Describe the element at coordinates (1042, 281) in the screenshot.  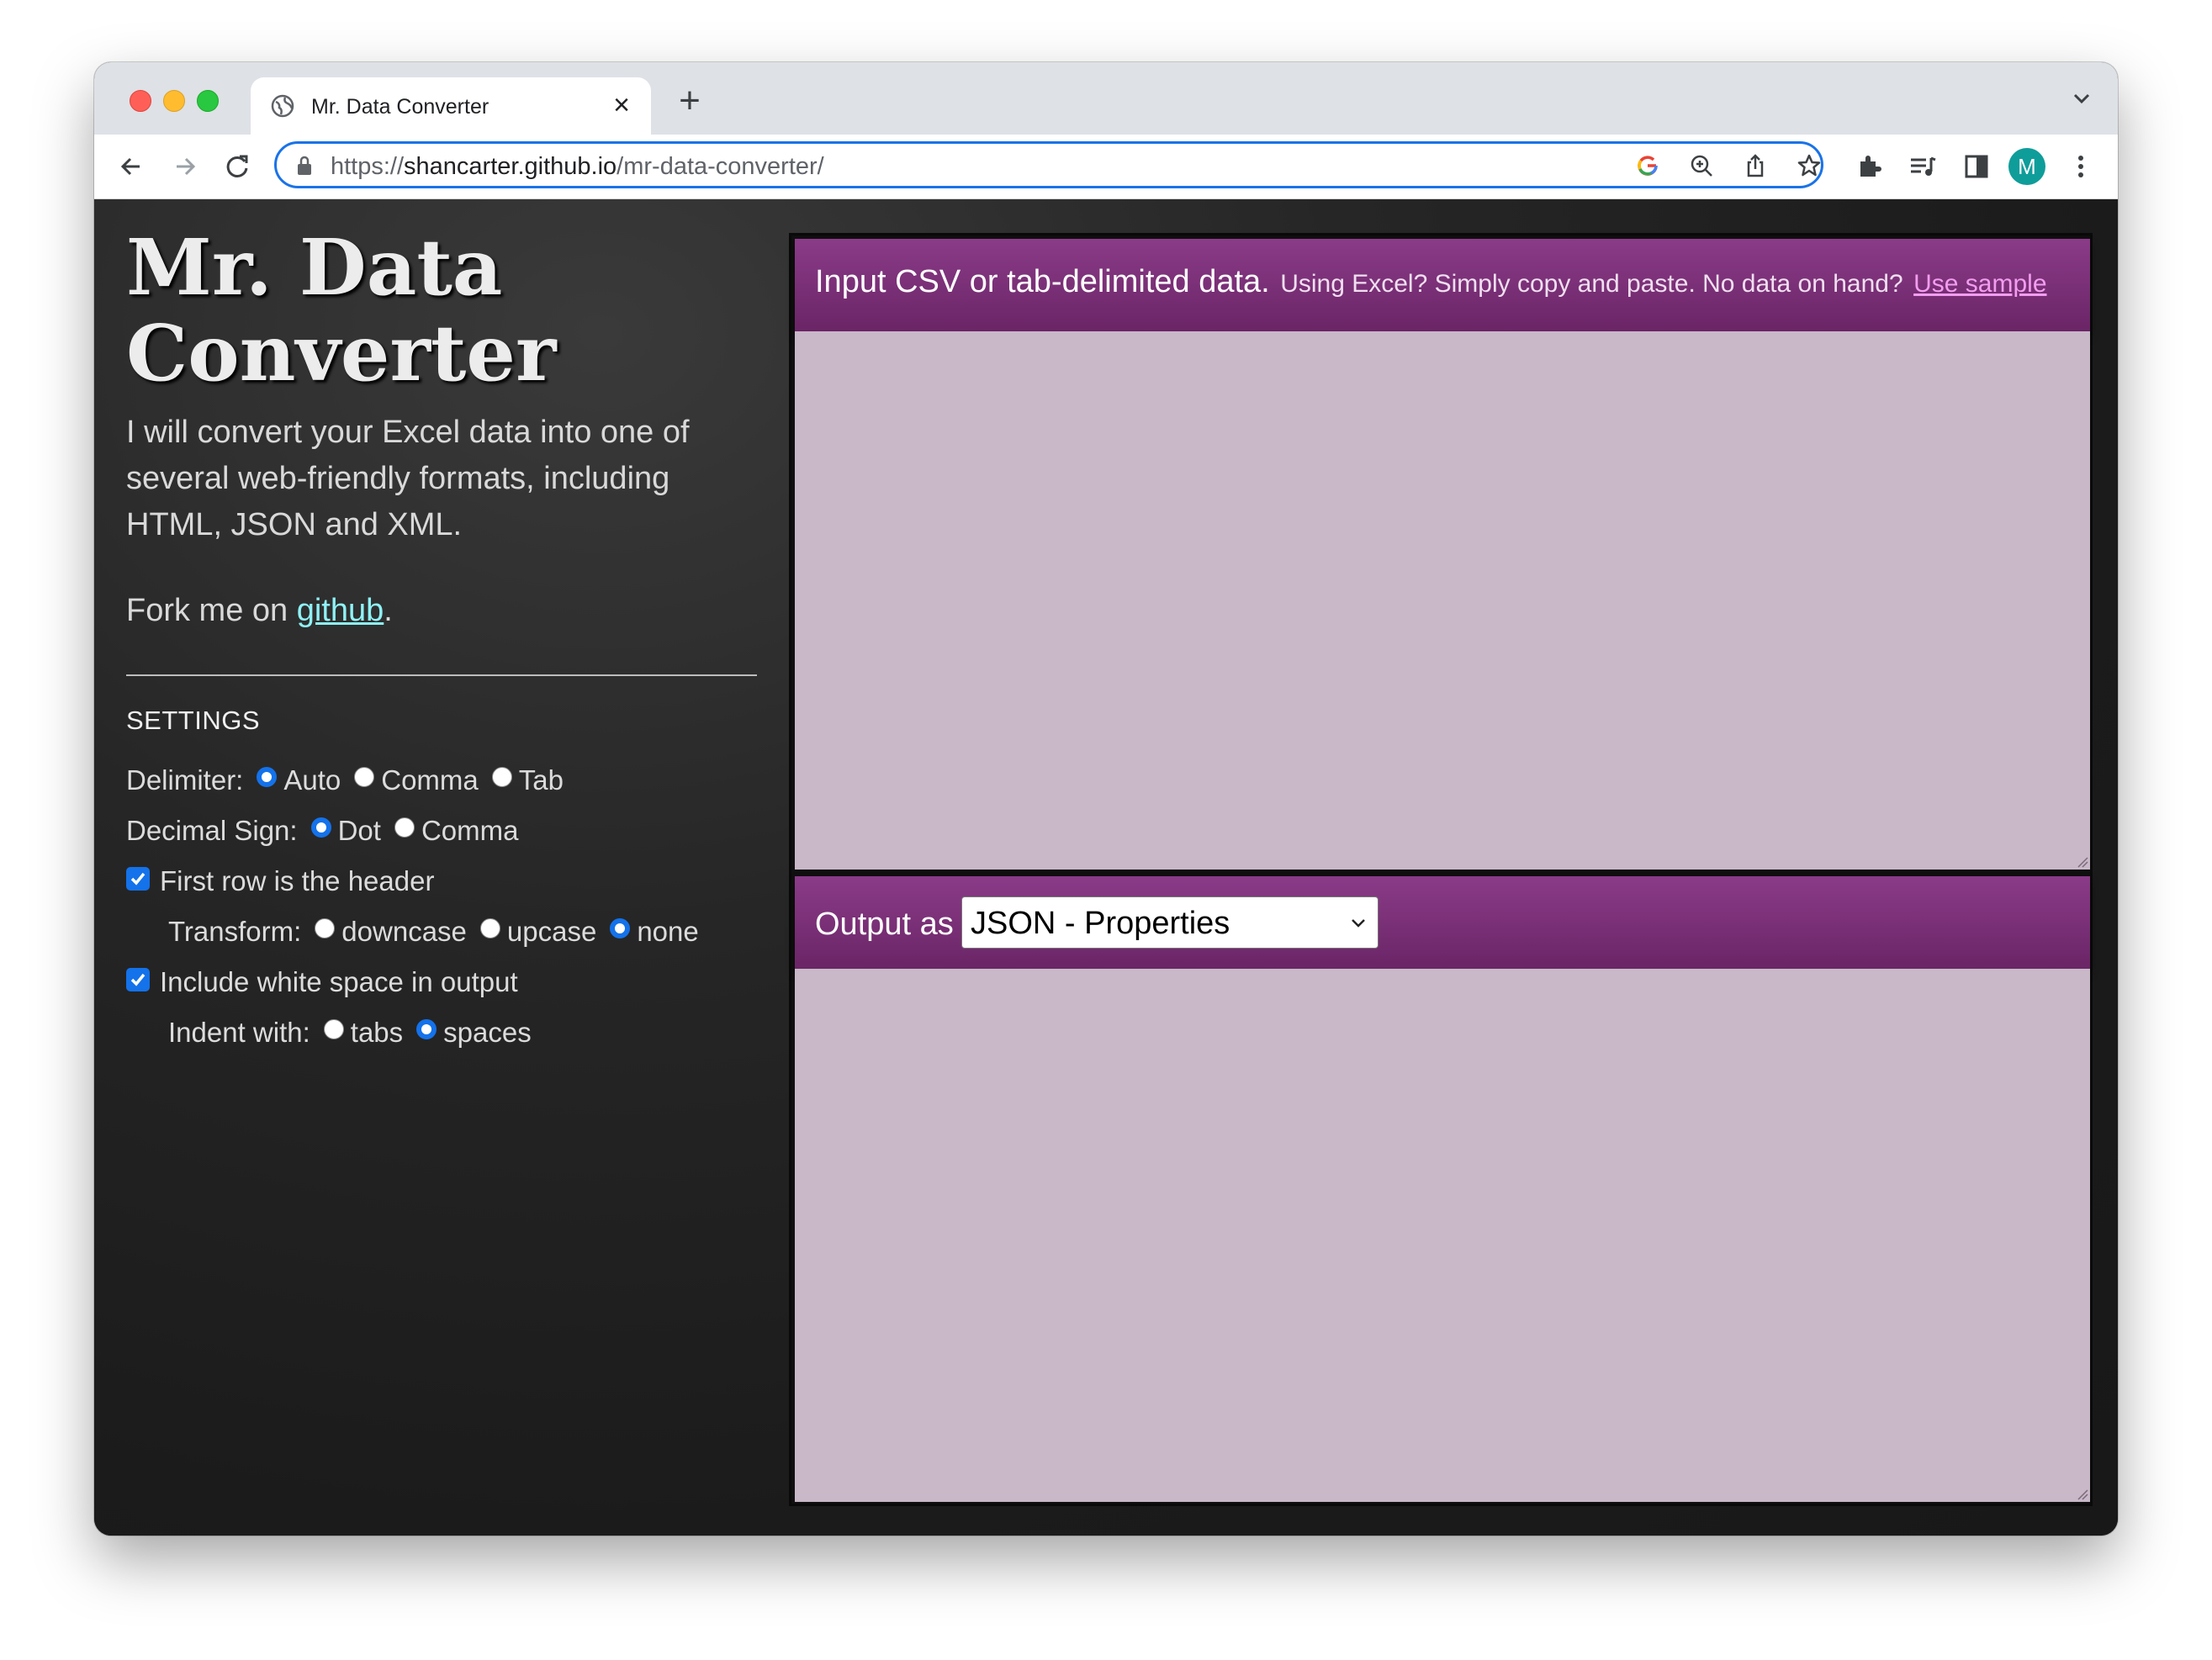
I see `input-heading: Input CSV or tab-delimited data.` at that location.